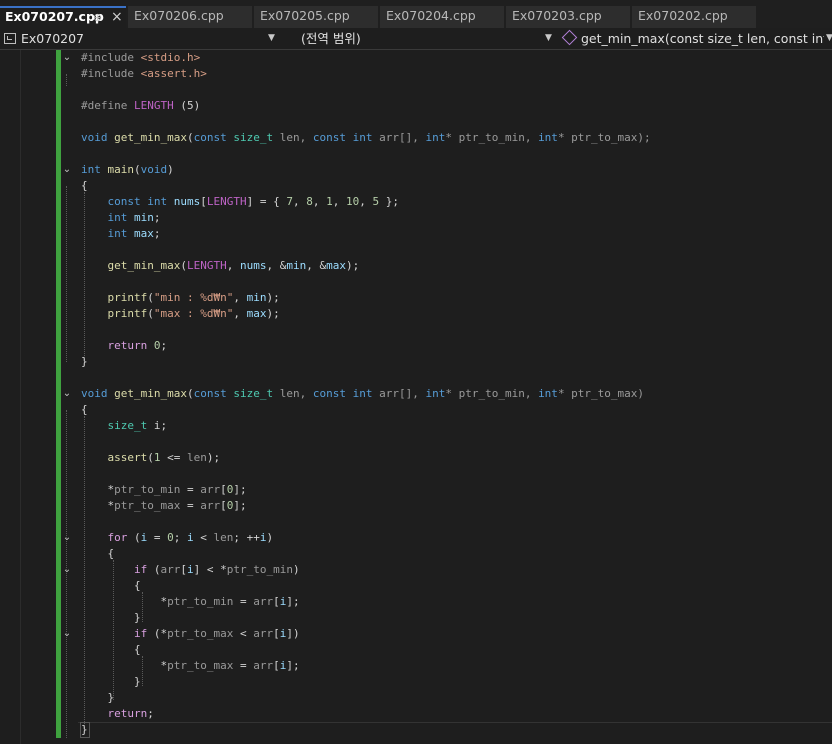 This screenshot has width=832, height=744. I want to click on code-token: {, so click(111, 649).